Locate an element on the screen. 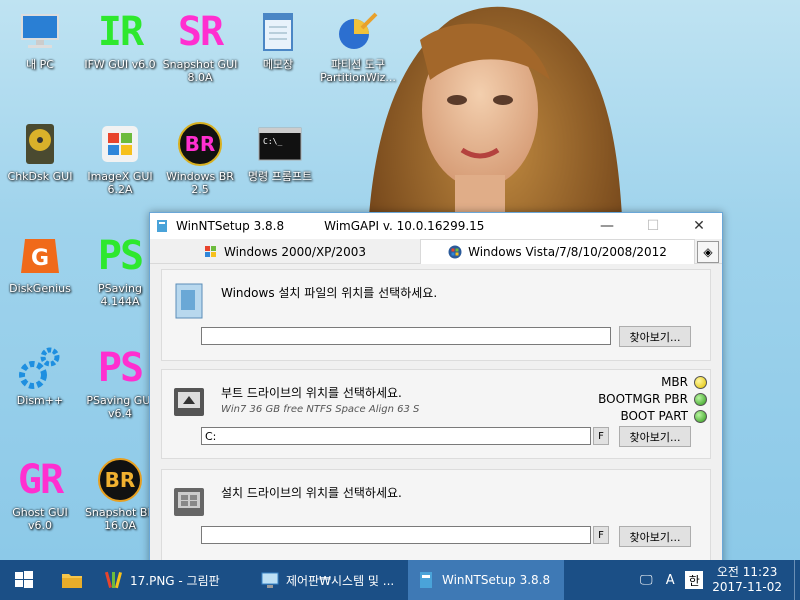 This screenshot has width=800, height=600. desktop-icon-ghost-gui: GR Ghost GUI v6.0 is located at coordinates (40, 494).